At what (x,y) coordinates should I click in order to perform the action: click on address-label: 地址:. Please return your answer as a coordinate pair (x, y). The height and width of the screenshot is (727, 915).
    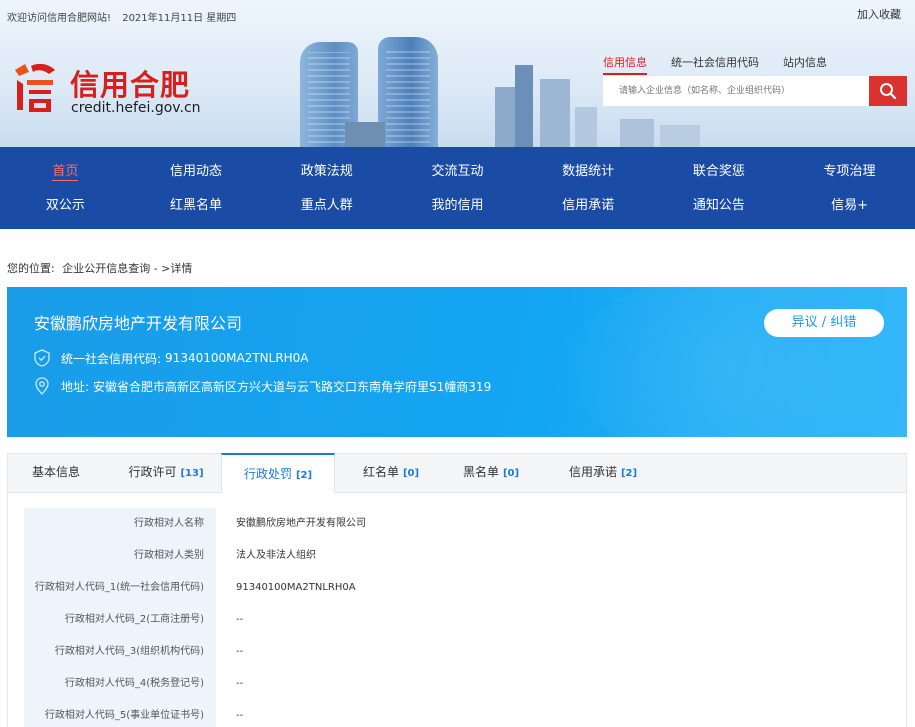
    Looking at the image, I should click on (75, 386).